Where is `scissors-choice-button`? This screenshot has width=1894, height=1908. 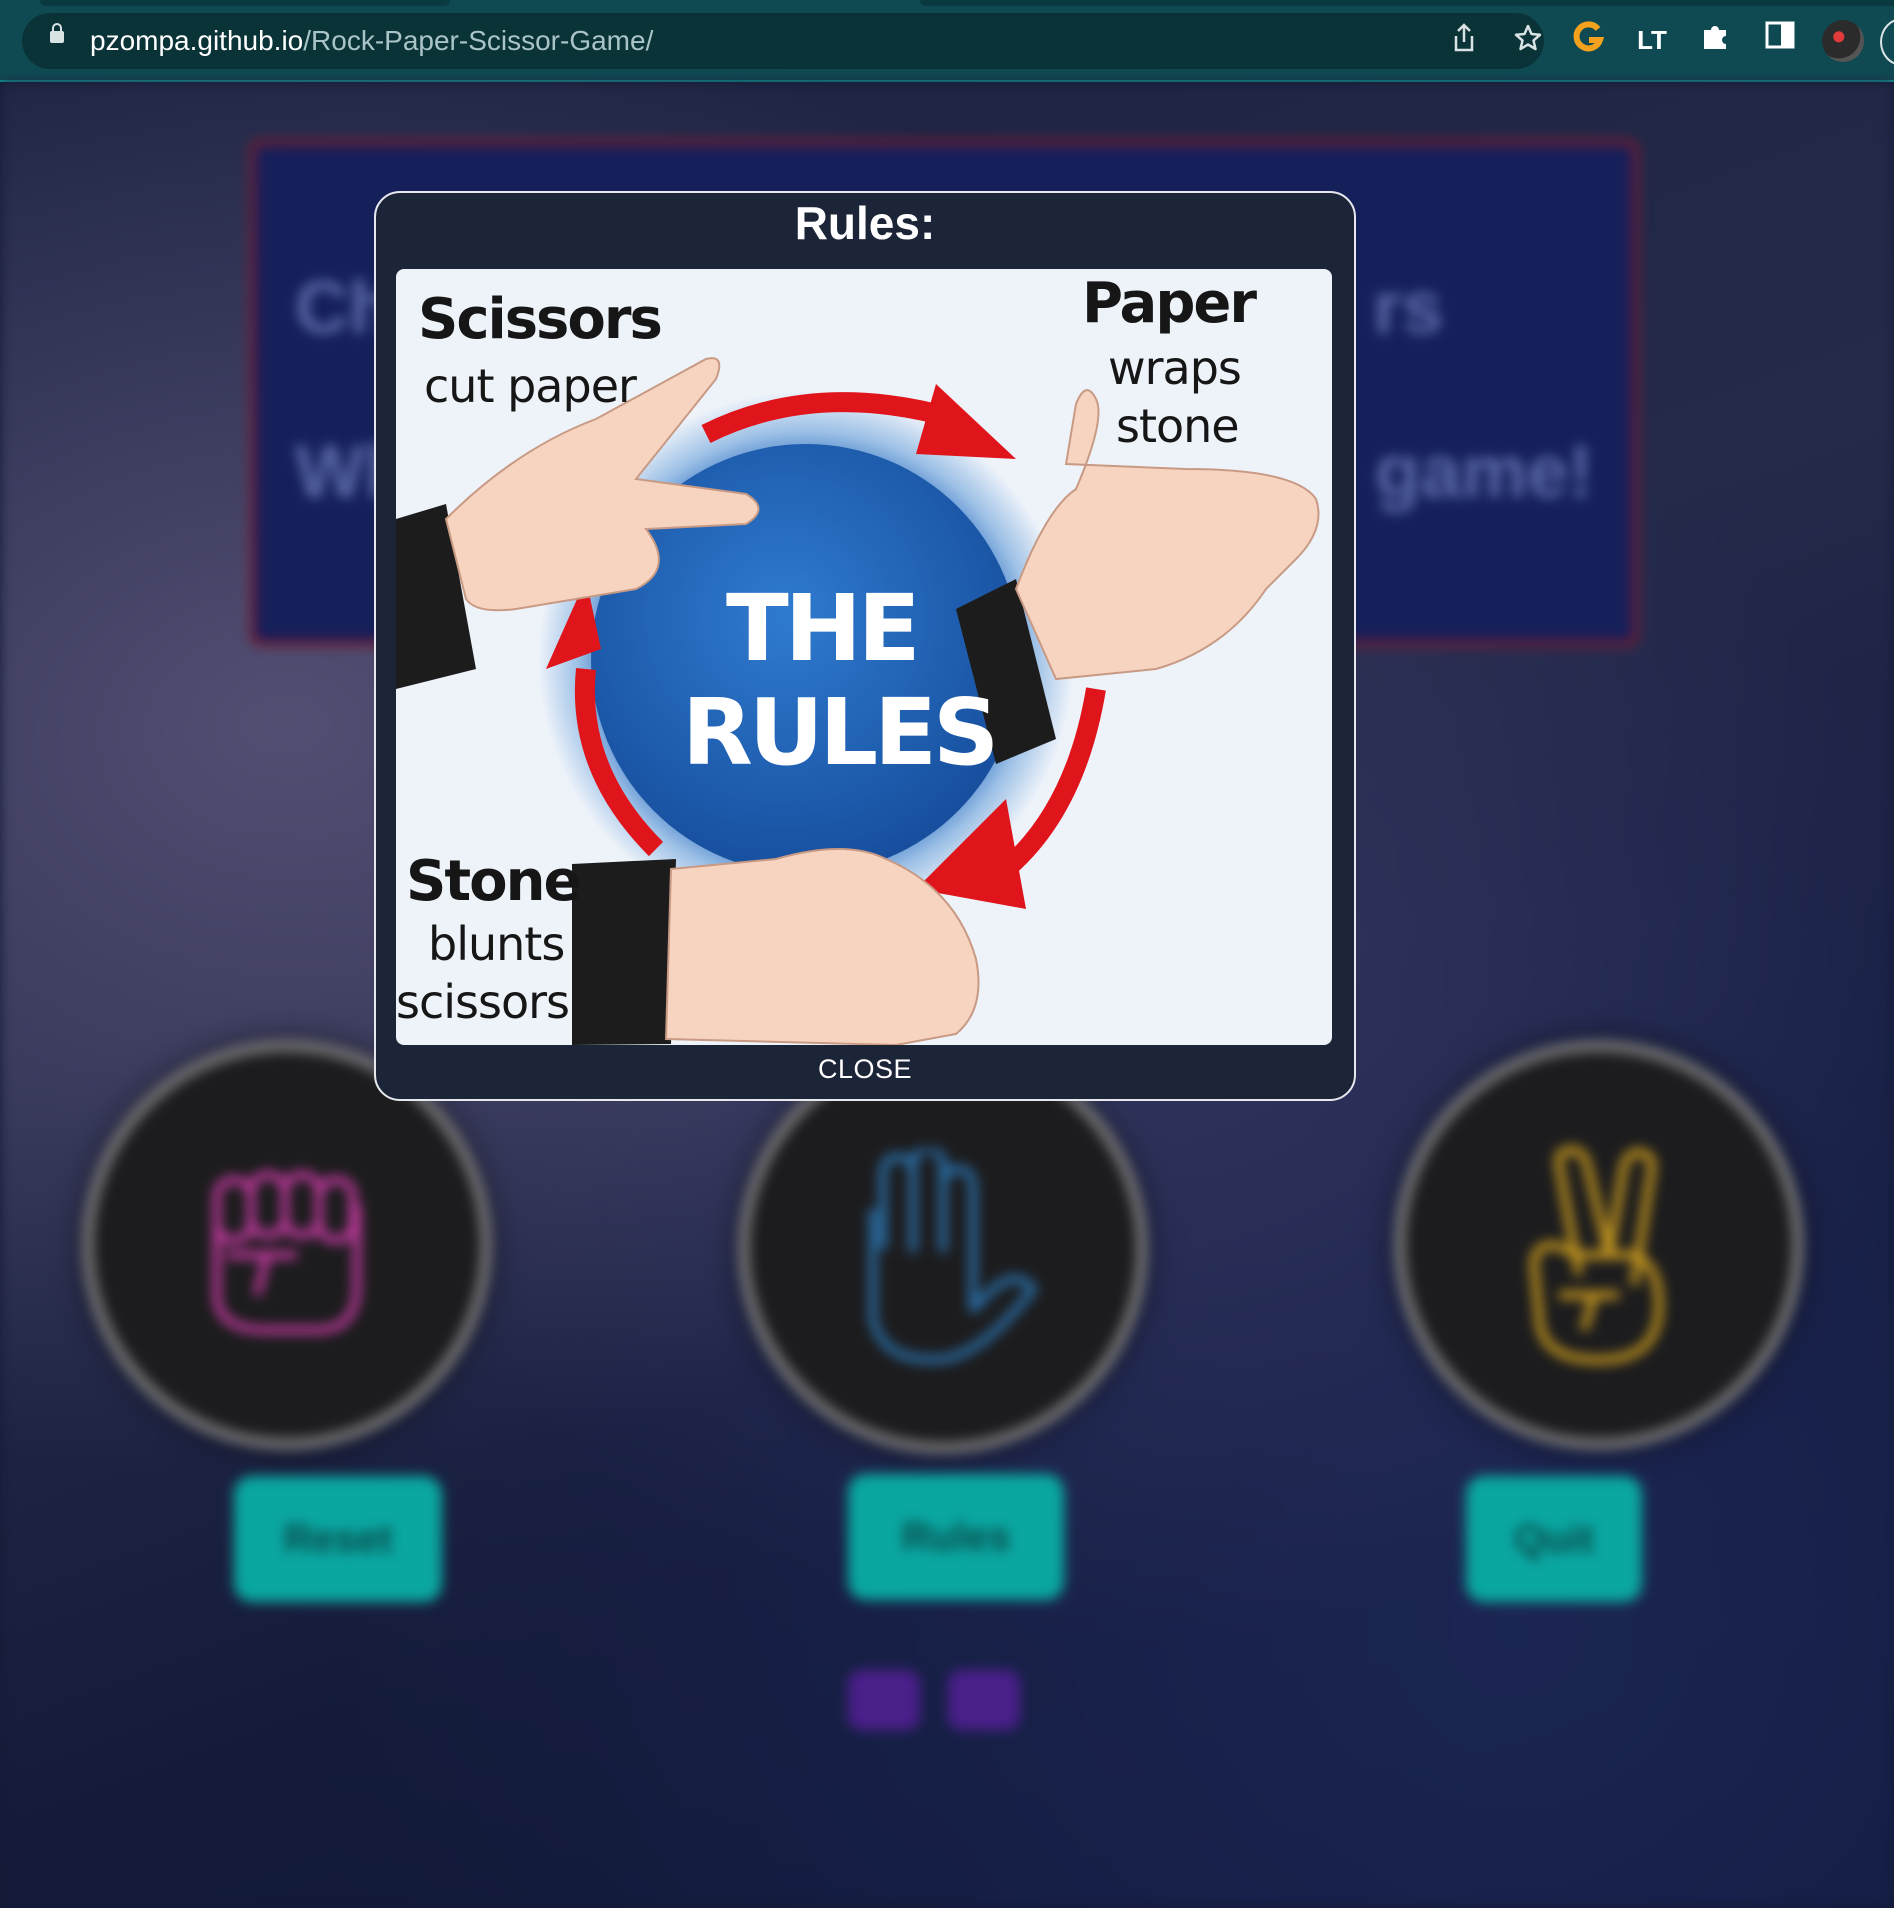 scissors-choice-button is located at coordinates (1599, 1245).